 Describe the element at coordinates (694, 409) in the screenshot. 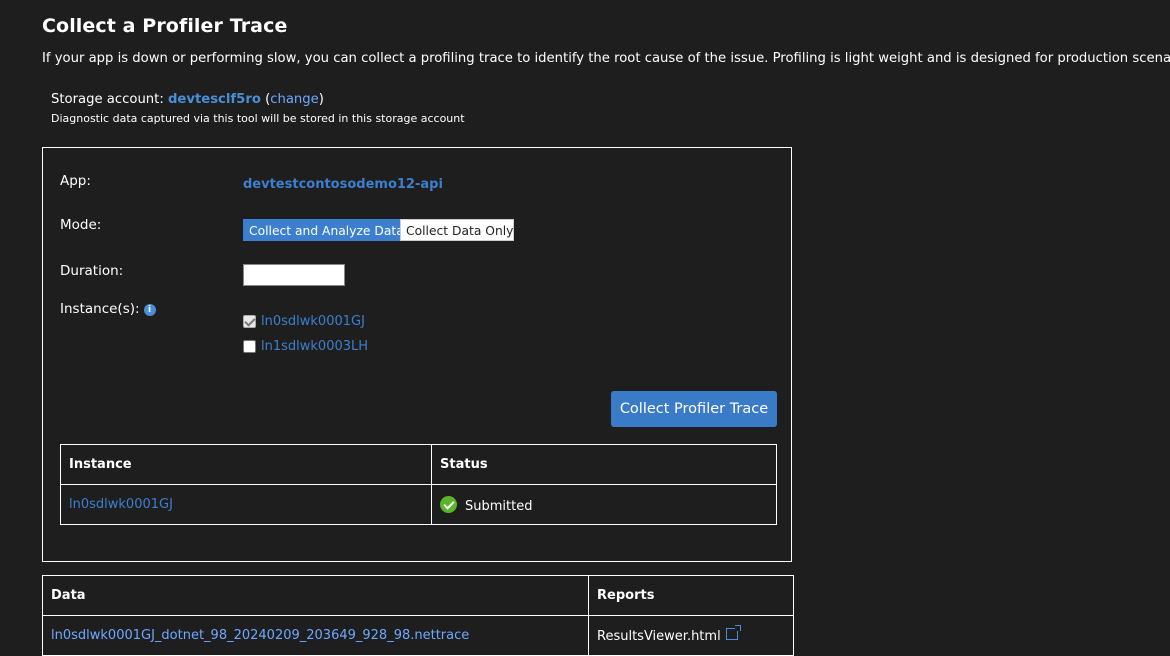

I see `collect-profiler-trace-button: Collect Profiler Trace` at that location.